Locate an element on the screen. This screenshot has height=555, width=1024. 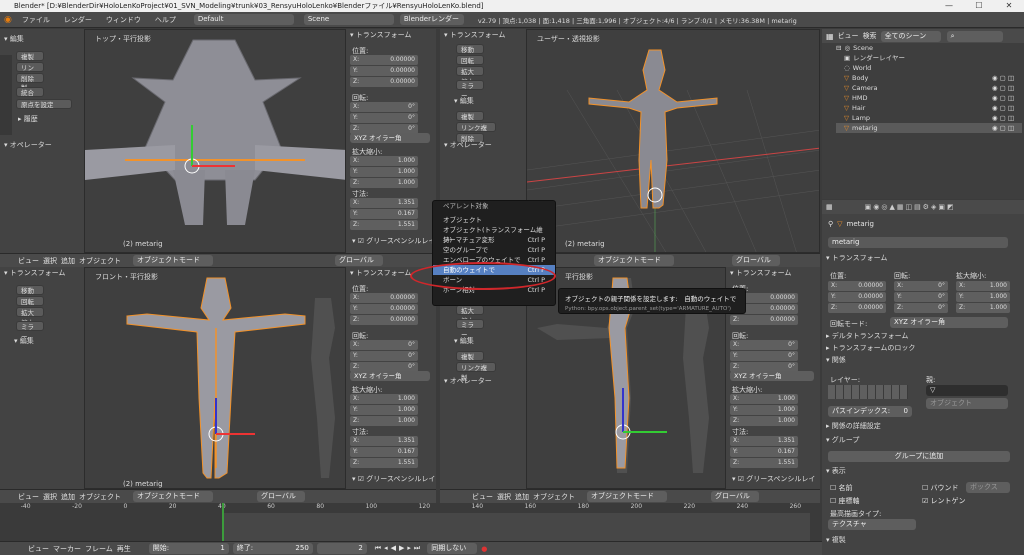
toolshelf-tabs is located at coordinates (6, 95).